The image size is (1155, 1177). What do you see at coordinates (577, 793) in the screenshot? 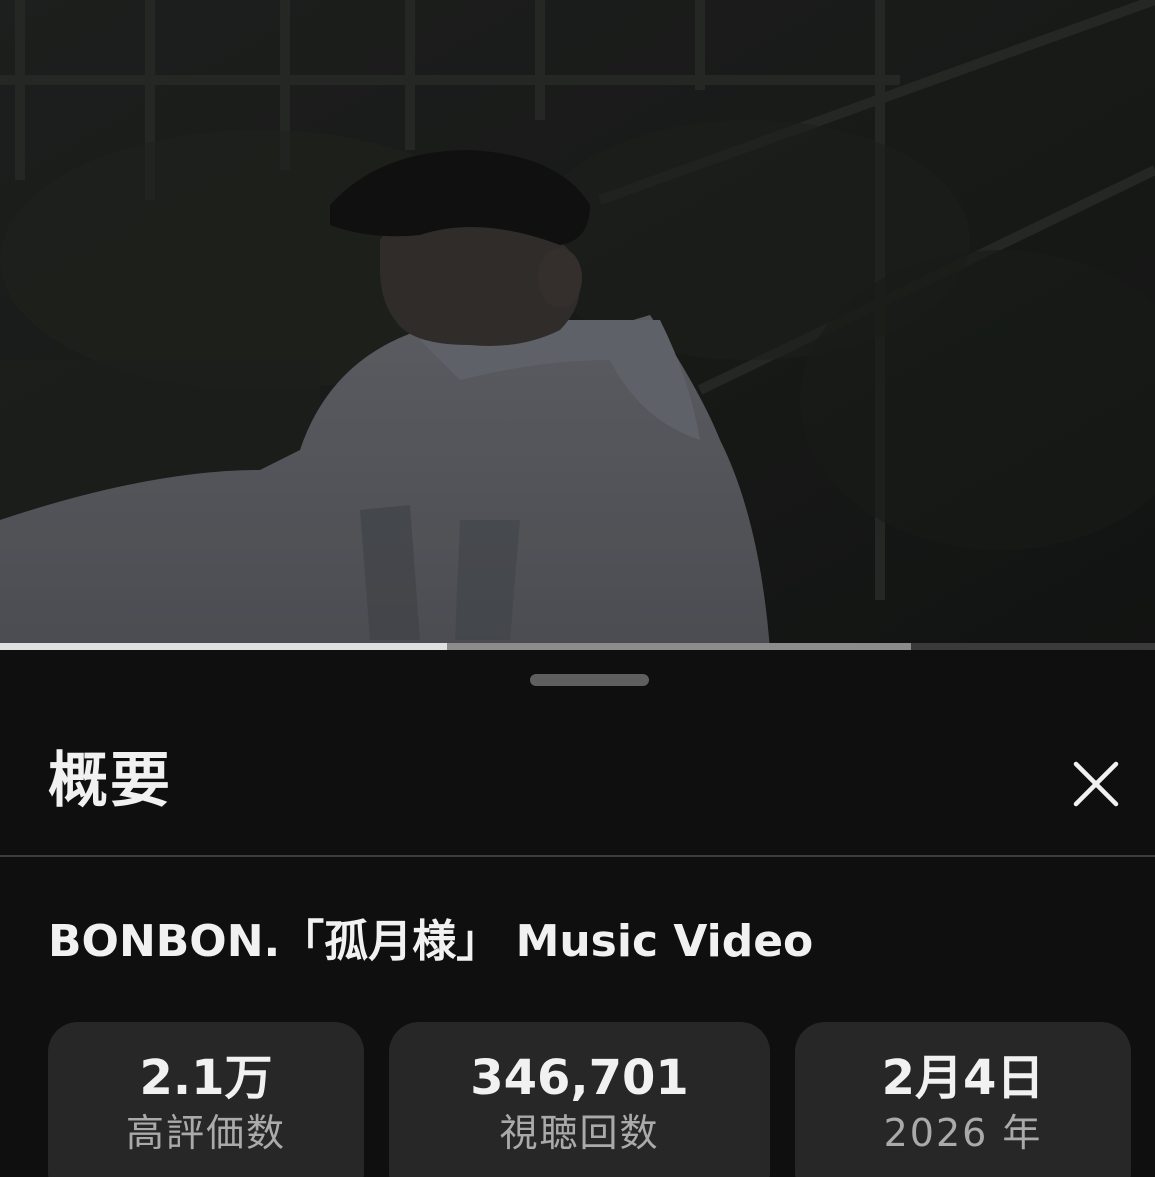
I see `sheet-header: 概要` at bounding box center [577, 793].